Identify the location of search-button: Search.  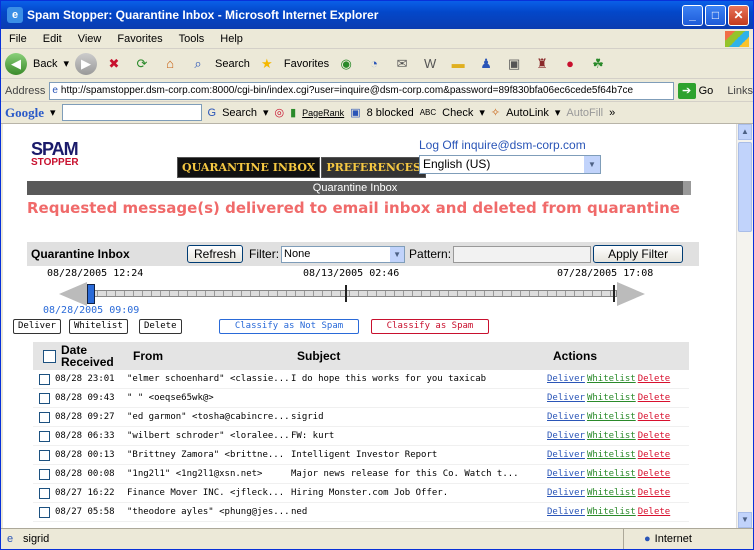
(232, 64).